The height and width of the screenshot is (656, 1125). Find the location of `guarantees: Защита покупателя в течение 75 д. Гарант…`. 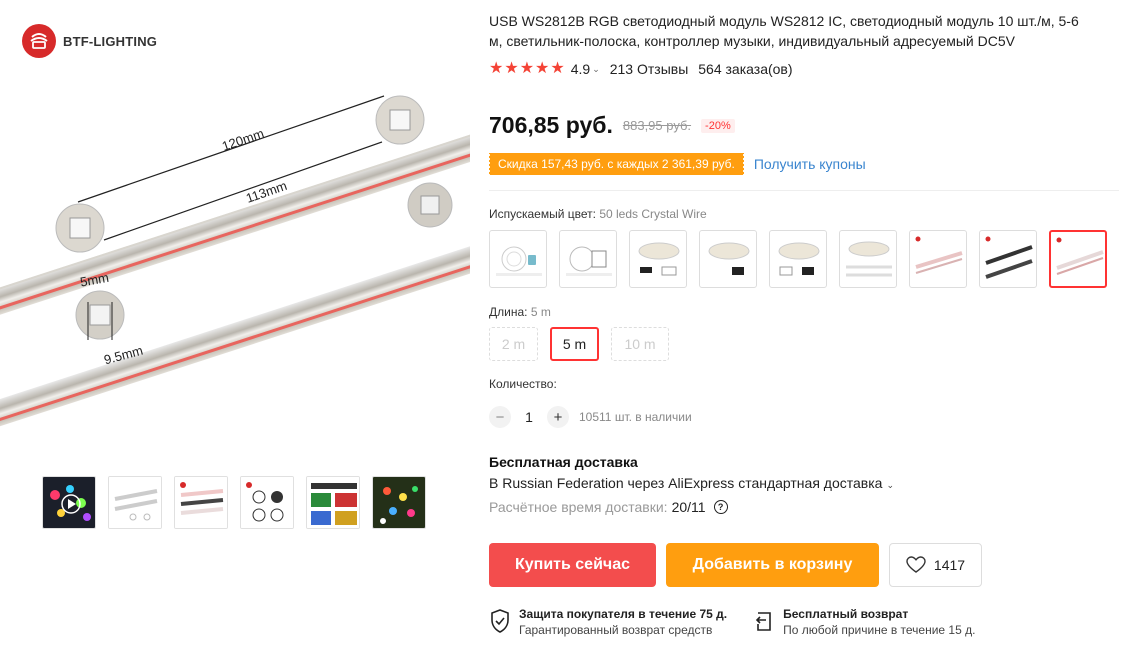

guarantees: Защита покупателя в течение 75 д. Гарант… is located at coordinates (732, 622).